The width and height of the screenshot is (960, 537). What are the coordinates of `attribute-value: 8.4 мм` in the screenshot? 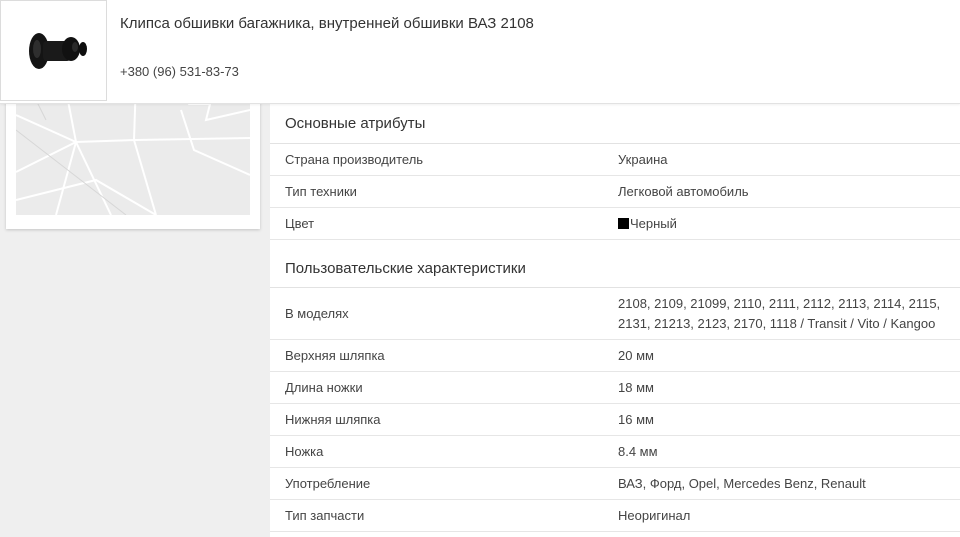 It's located at (638, 451).